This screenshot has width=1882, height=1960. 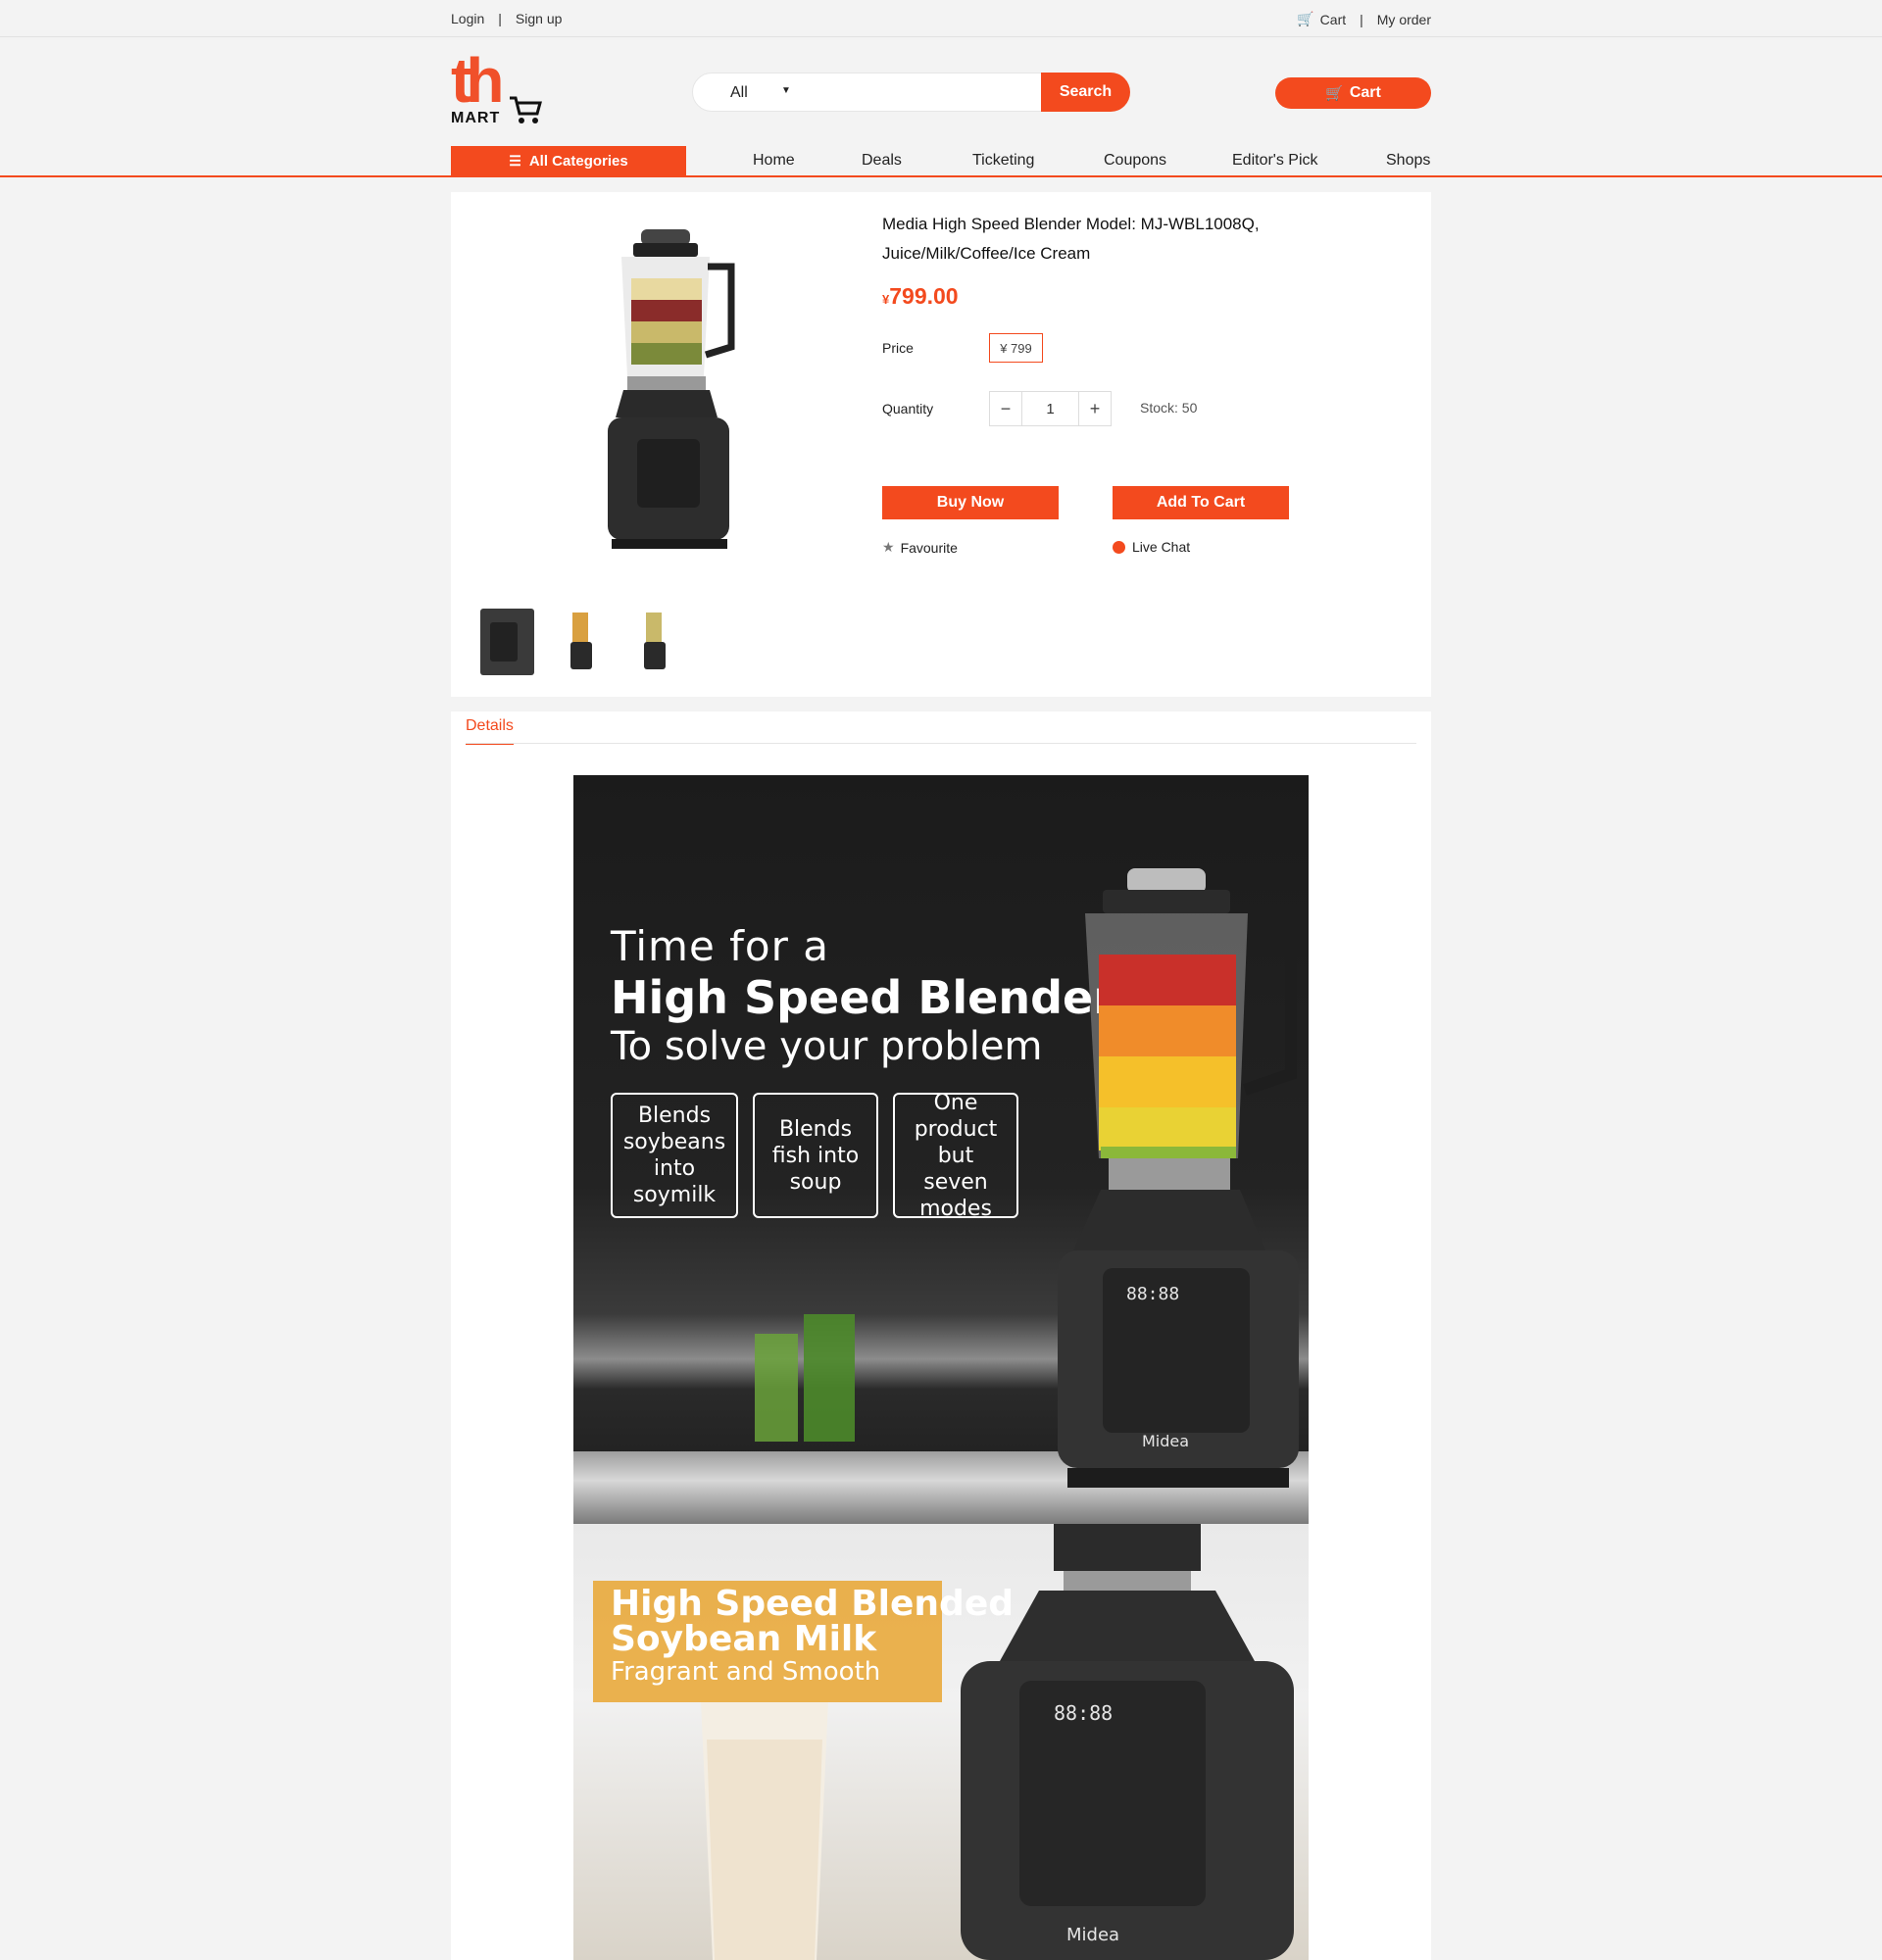 What do you see at coordinates (1119, 547) in the screenshot?
I see `chat-icon` at bounding box center [1119, 547].